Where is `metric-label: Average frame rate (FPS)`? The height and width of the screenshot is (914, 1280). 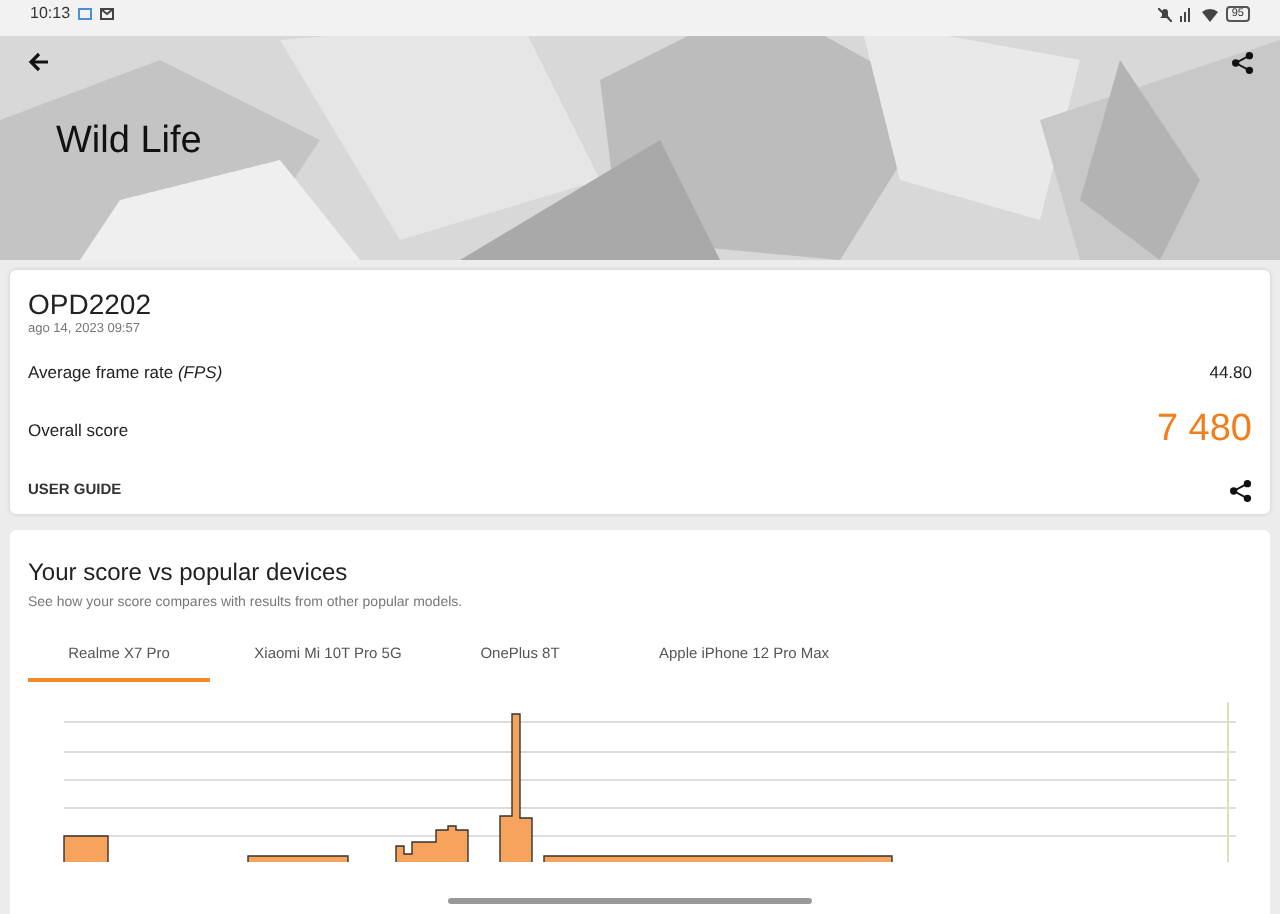
metric-label: Average frame rate (FPS) is located at coordinates (125, 373).